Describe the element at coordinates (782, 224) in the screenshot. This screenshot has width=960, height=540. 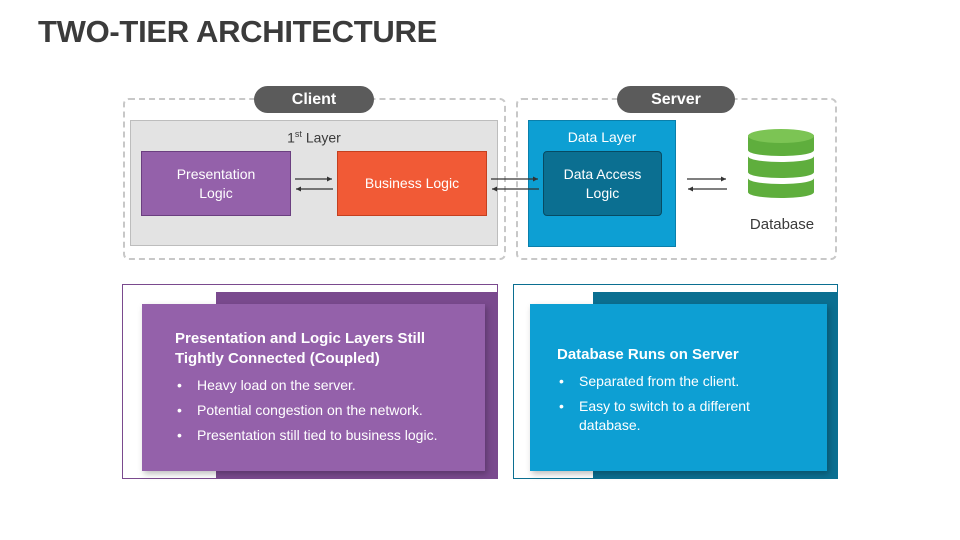
I see `database-label: Database` at that location.